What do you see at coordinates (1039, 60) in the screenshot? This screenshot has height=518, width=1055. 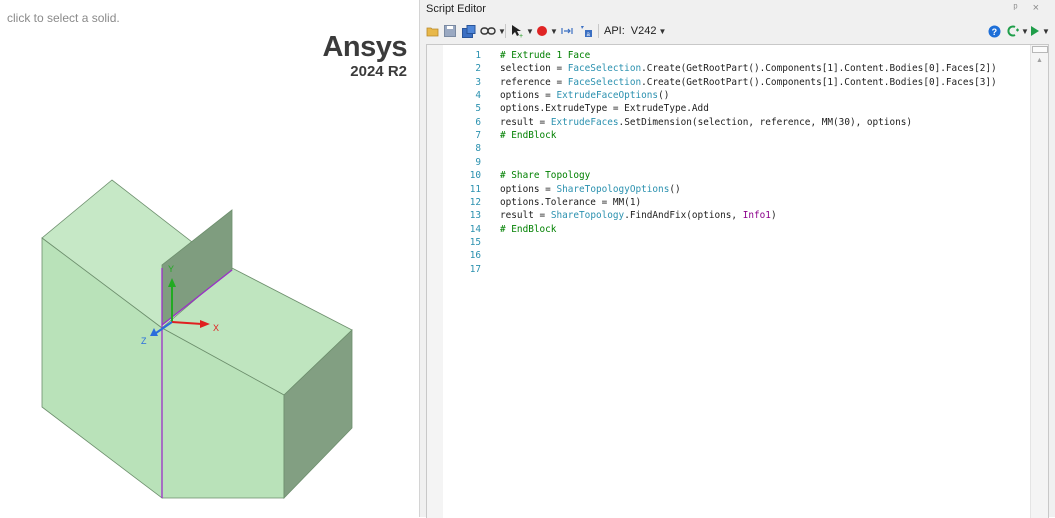 I see `scroll-up-arrow-icon: ▲` at bounding box center [1039, 60].